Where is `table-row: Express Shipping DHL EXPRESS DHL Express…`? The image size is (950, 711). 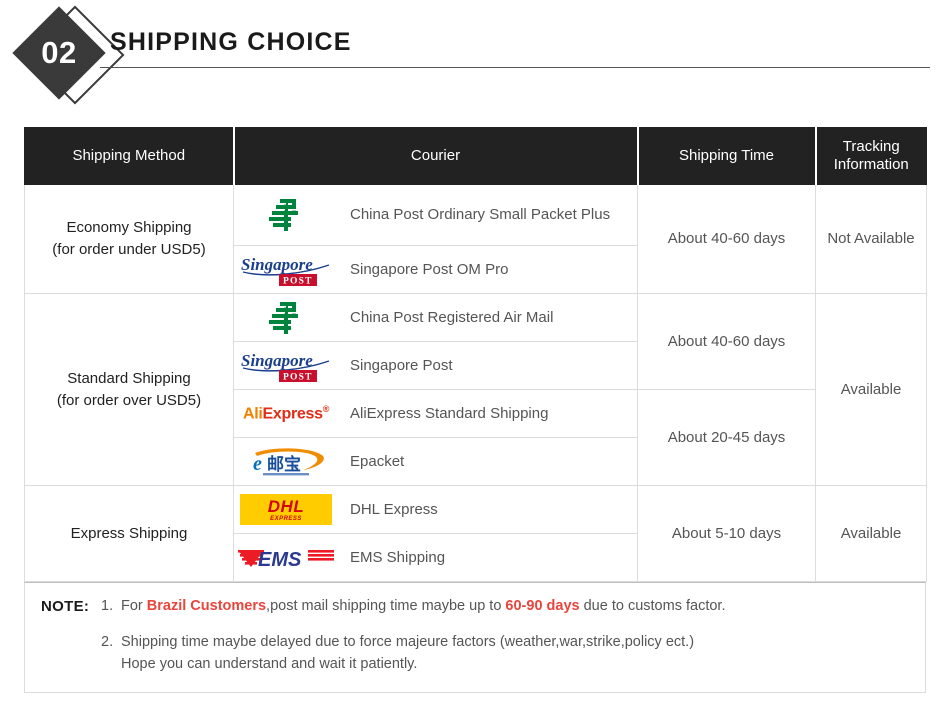
table-row: Express Shipping DHL EXPRESS DHL Express… is located at coordinates (475, 533).